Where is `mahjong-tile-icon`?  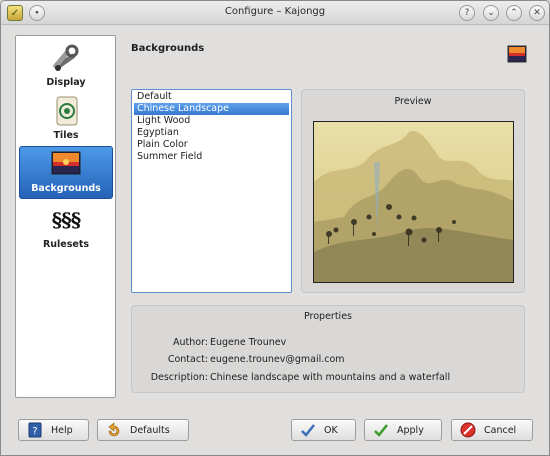 mahjong-tile-icon is located at coordinates (66, 111).